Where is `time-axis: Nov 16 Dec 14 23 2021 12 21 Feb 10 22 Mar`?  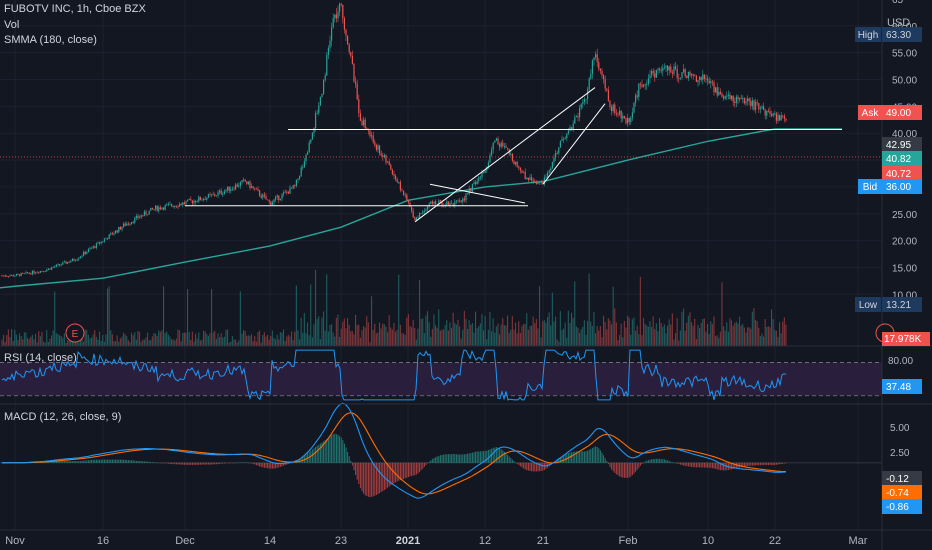 time-axis: Nov 16 Dec 14 23 2021 12 21 Feb 10 22 Mar is located at coordinates (436, 541).